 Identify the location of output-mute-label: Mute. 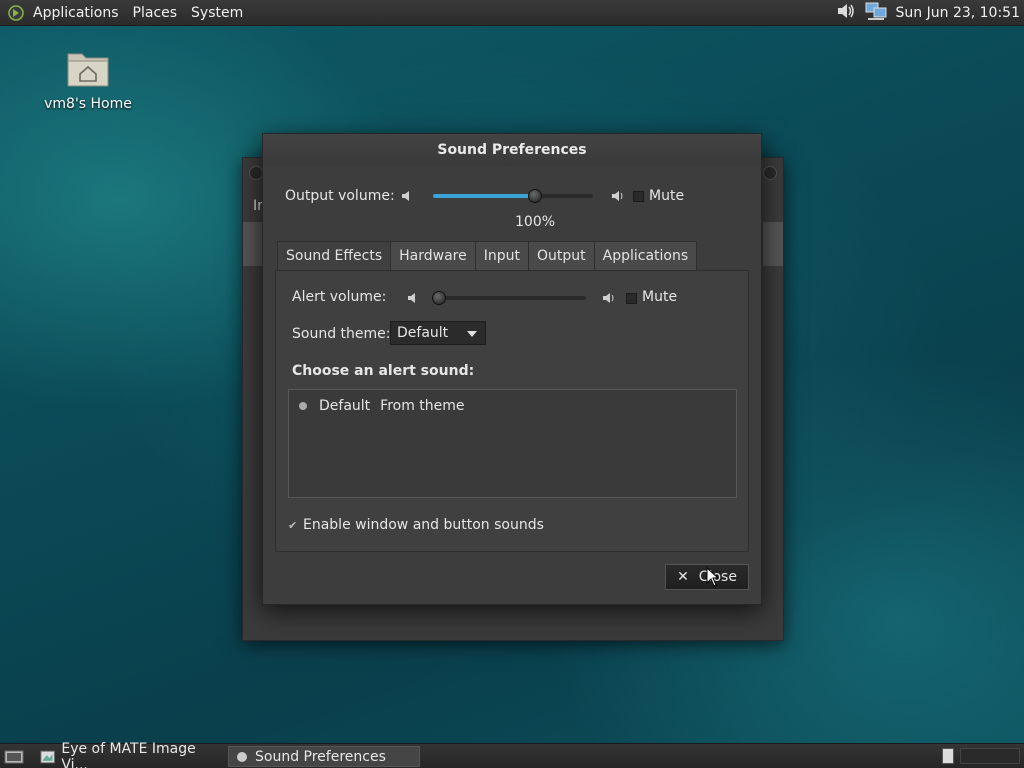
(667, 196).